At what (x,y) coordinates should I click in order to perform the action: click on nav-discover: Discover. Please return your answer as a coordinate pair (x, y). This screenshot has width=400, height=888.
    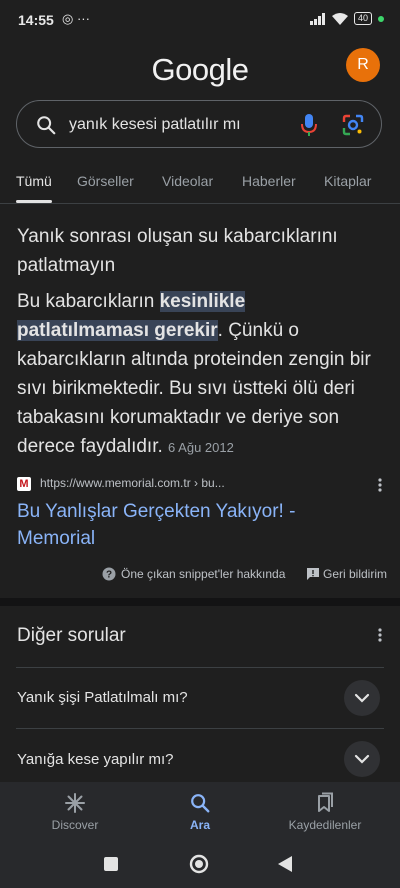
    Looking at the image, I should click on (75, 812).